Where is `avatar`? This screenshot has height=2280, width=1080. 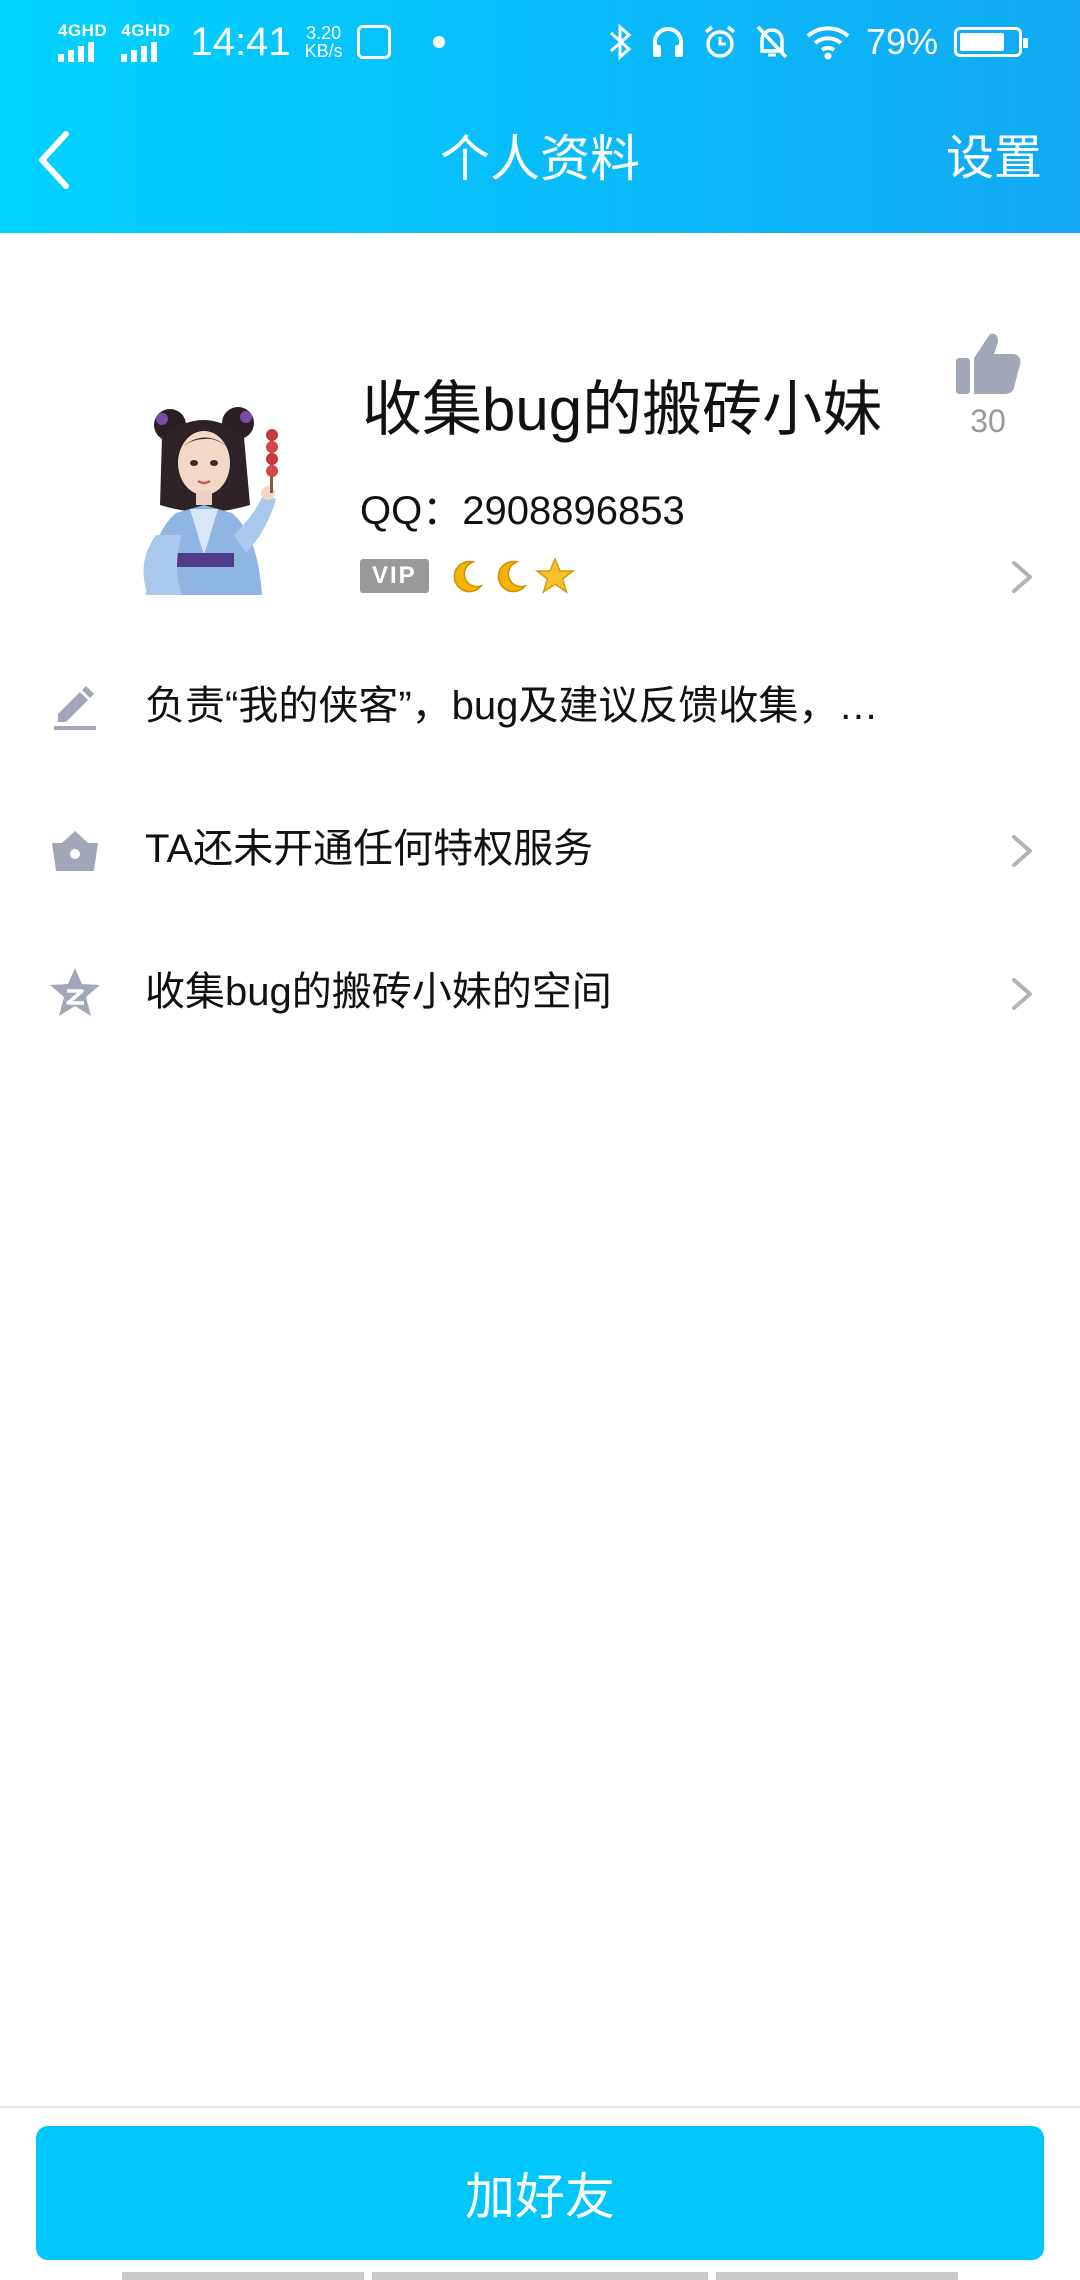 avatar is located at coordinates (206, 495).